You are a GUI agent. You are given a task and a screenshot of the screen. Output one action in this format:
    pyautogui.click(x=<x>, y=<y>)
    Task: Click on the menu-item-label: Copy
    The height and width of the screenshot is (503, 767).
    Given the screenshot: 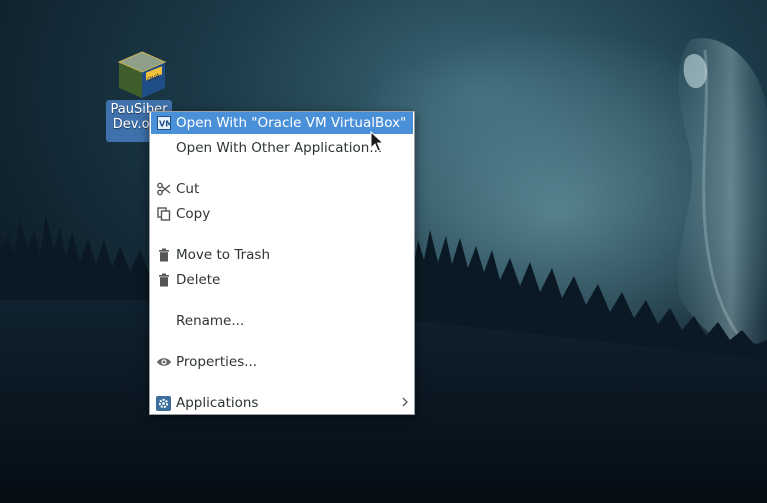 What is the action you would take?
    pyautogui.click(x=193, y=214)
    